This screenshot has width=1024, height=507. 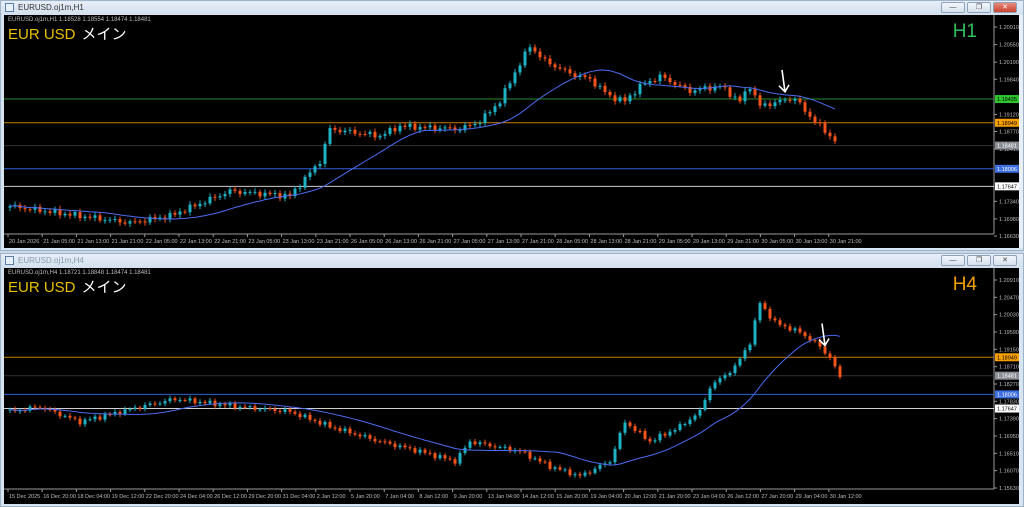 What do you see at coordinates (1007, 410) in the screenshot?
I see `price-level-value: 1.17647` at bounding box center [1007, 410].